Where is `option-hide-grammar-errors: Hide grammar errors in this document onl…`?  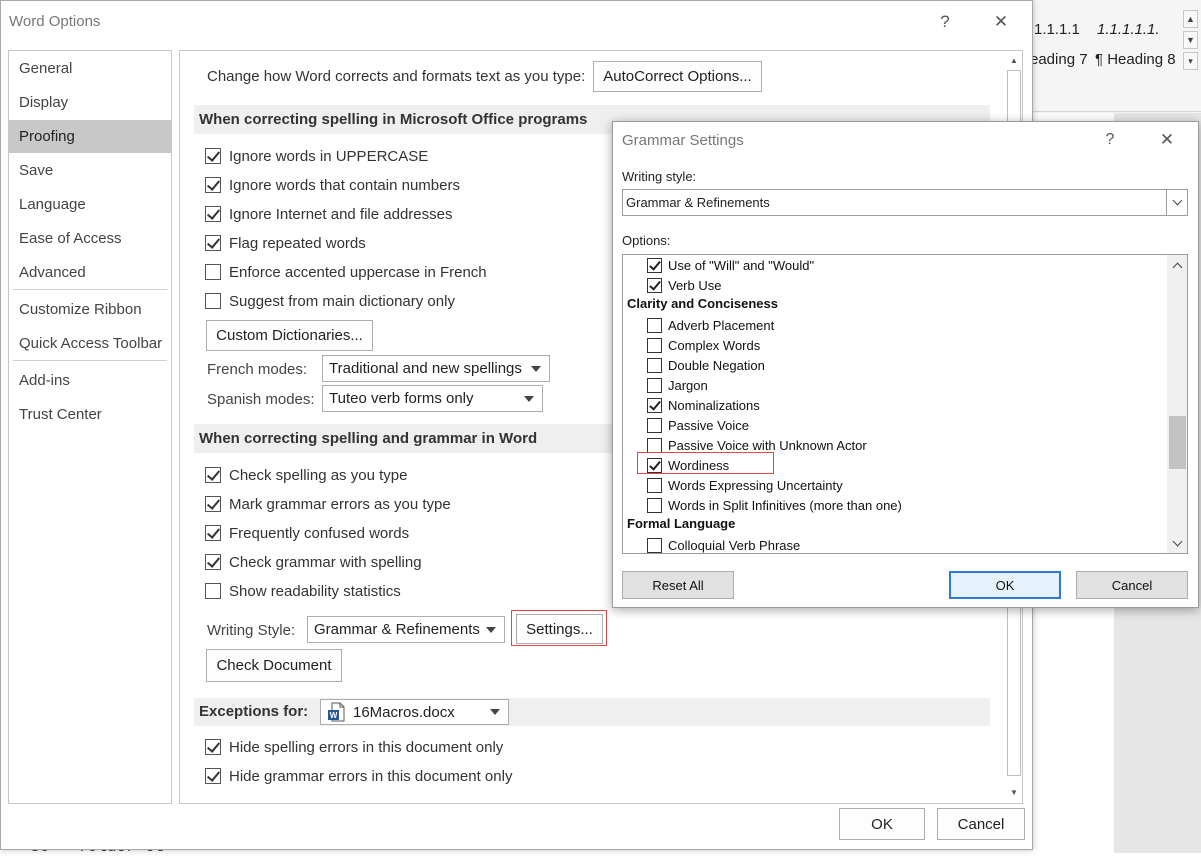
option-hide-grammar-errors: Hide grammar errors in this document onl… is located at coordinates (358, 776).